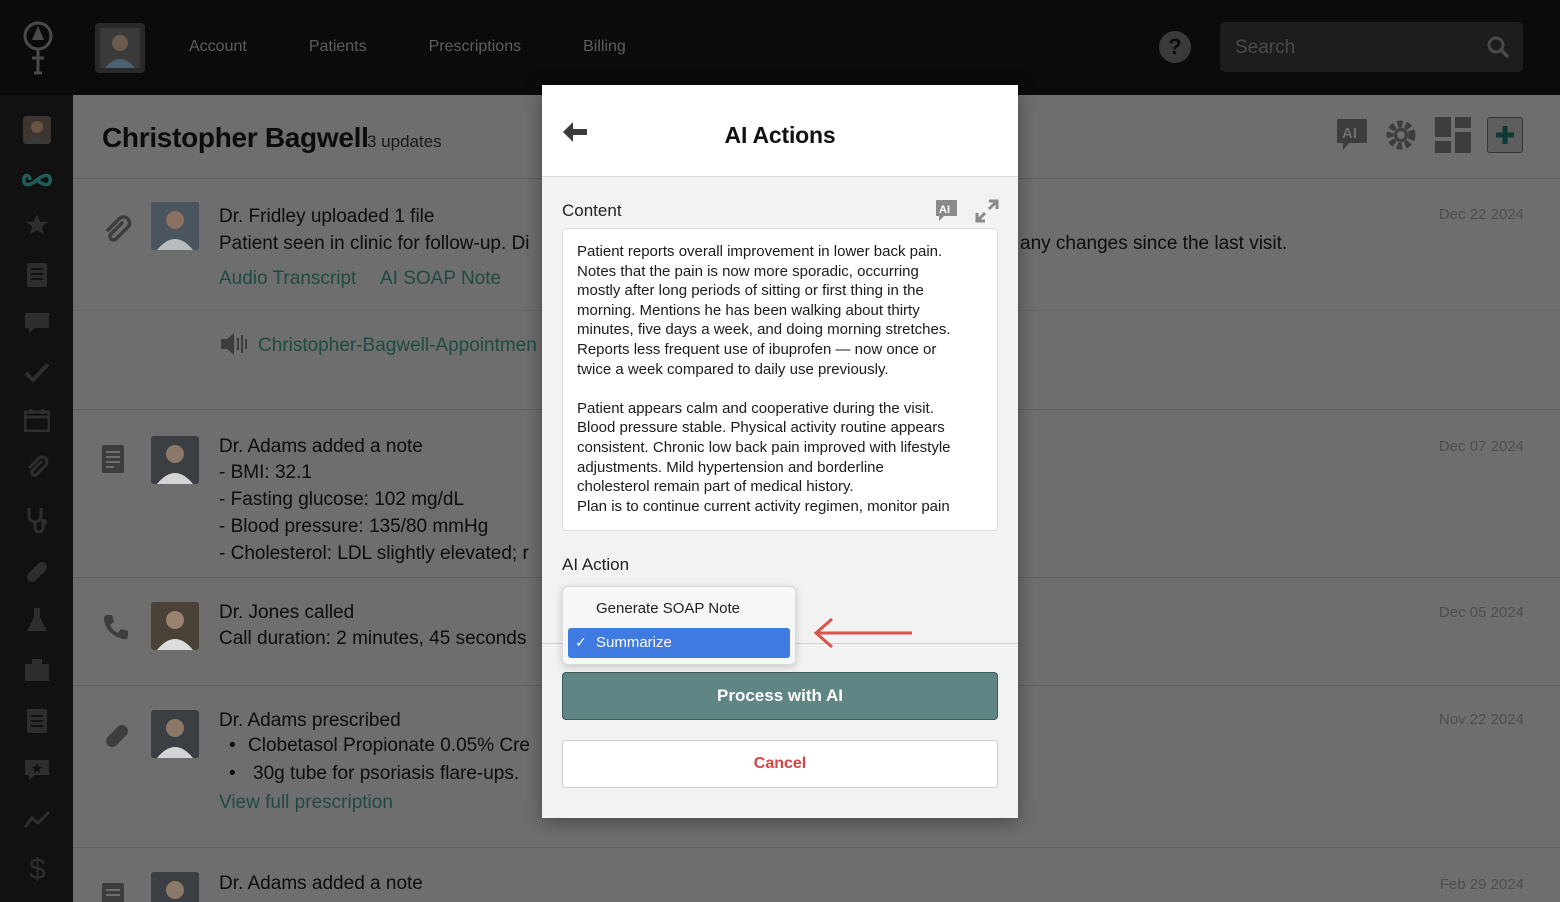  Describe the element at coordinates (37, 275) in the screenshot. I see `notes-icon` at that location.